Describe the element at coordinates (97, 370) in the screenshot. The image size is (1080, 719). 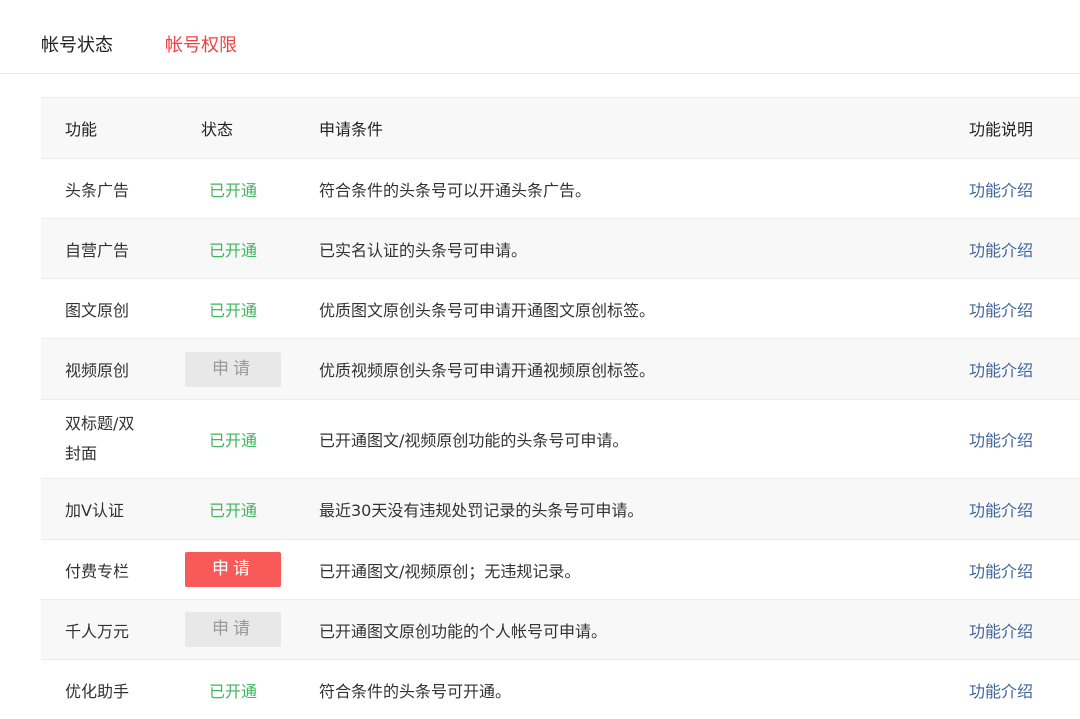
I see `function-name: 视频原创` at that location.